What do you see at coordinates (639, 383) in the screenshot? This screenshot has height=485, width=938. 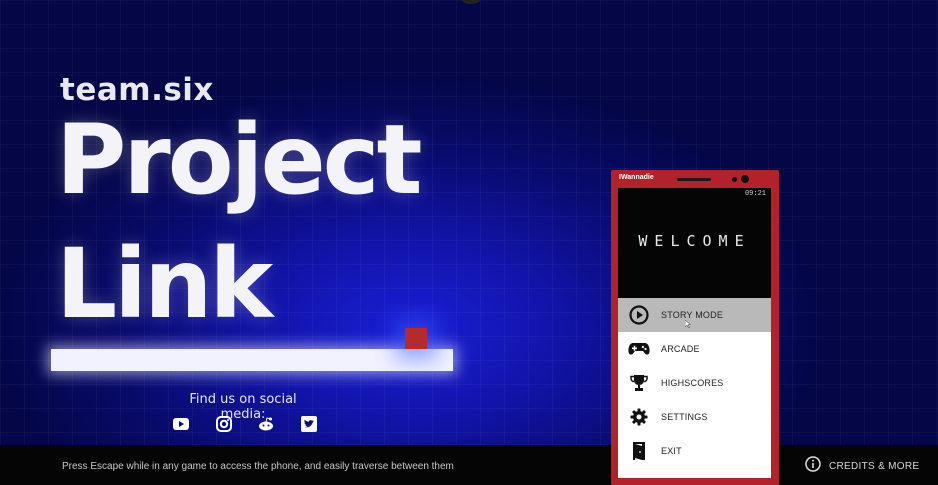 I see `trophy-icon` at bounding box center [639, 383].